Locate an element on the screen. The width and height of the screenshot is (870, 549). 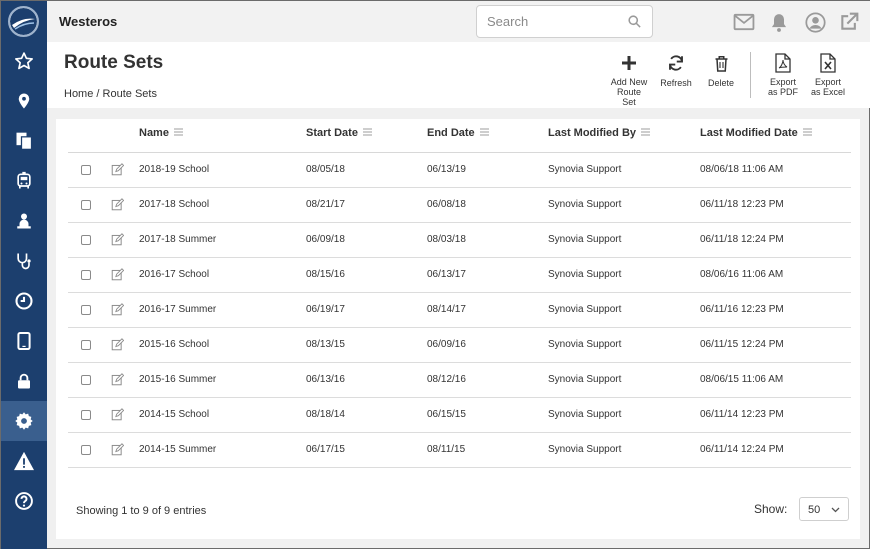
export-pdf-button: Export as PDF is located at coordinates (783, 74).